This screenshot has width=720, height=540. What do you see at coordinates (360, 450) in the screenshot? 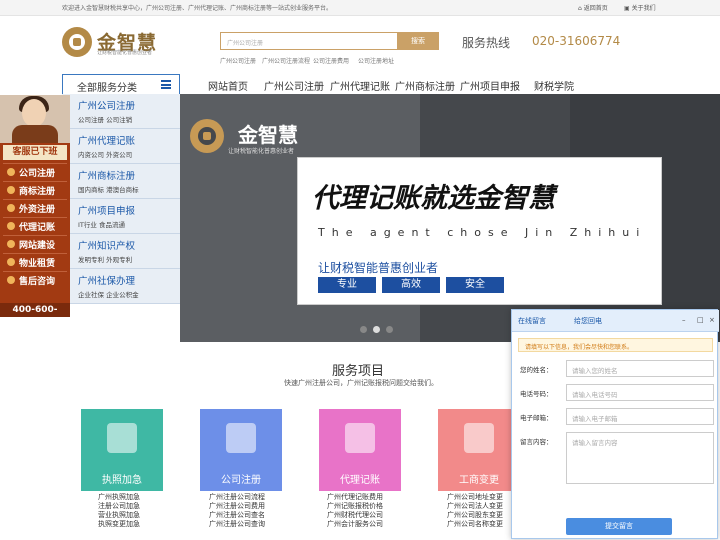
I see `service-card-bookkeeping: 代理记账` at bounding box center [360, 450].